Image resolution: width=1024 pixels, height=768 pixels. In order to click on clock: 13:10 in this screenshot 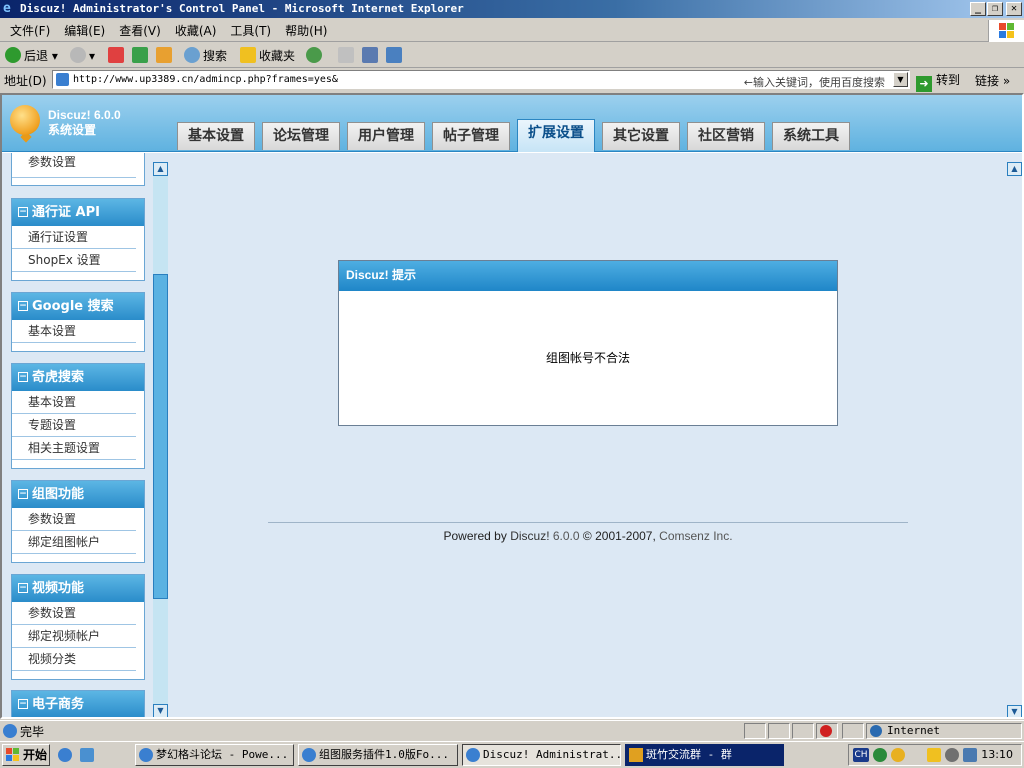, I will do `click(997, 754)`.